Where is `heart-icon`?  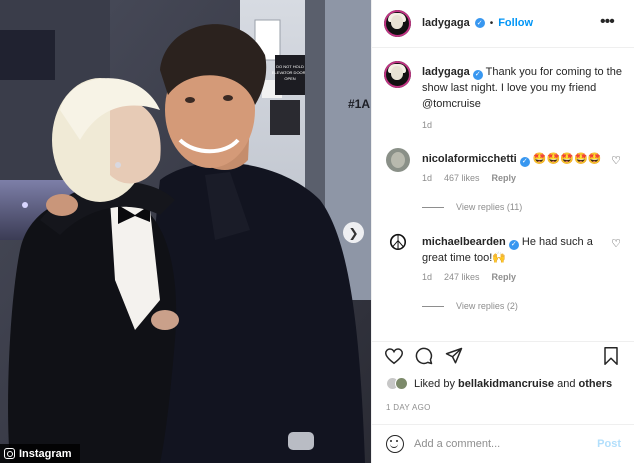 heart-icon is located at coordinates (394, 356).